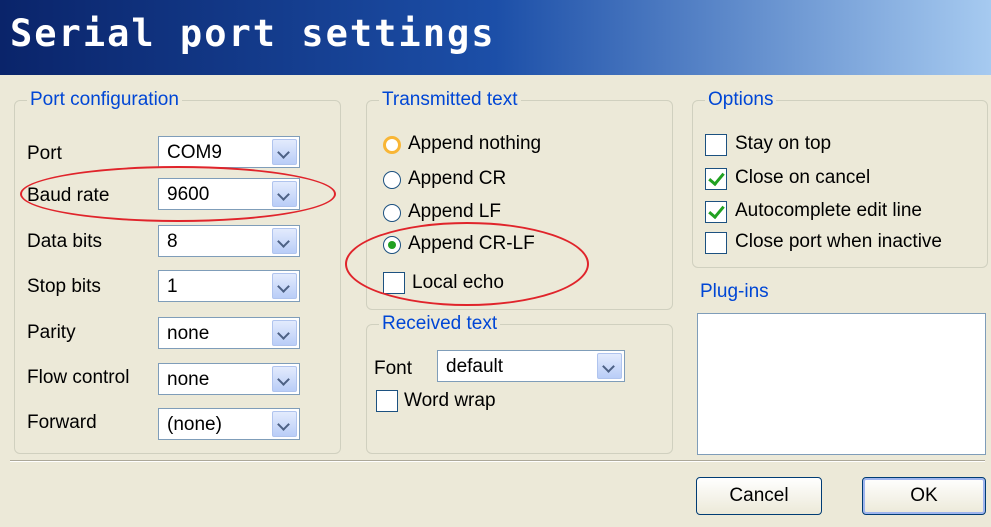 This screenshot has width=991, height=527. I want to click on received-text-legend: Received text, so click(440, 324).